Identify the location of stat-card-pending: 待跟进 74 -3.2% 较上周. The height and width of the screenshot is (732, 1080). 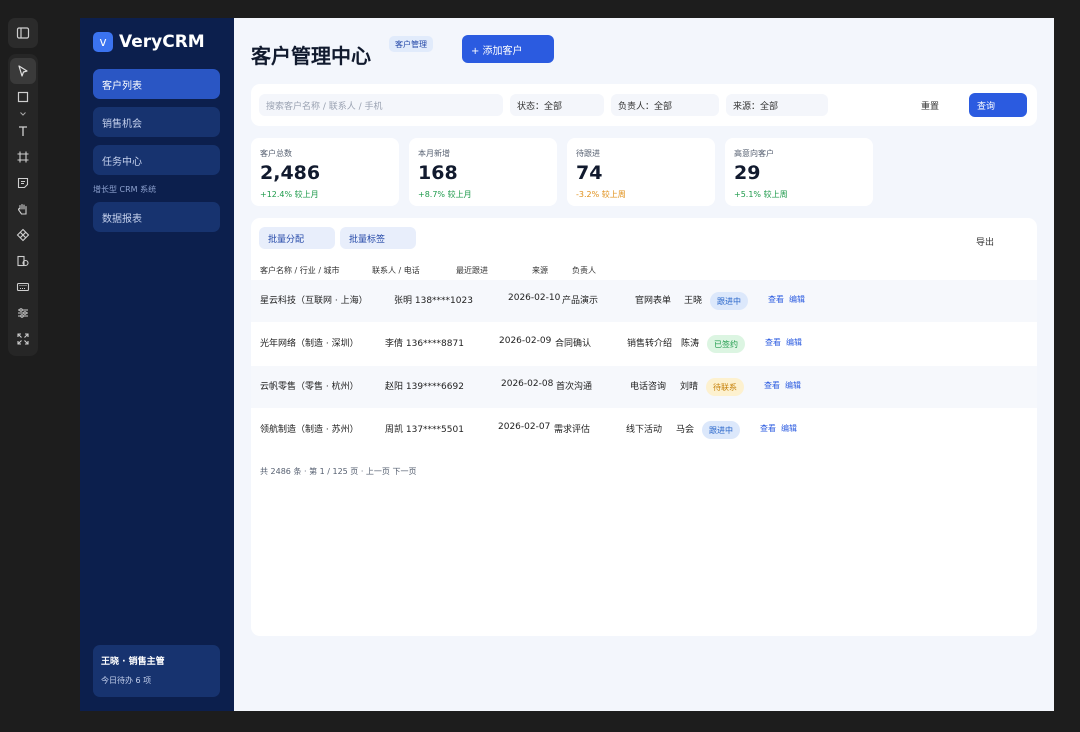
(641, 172).